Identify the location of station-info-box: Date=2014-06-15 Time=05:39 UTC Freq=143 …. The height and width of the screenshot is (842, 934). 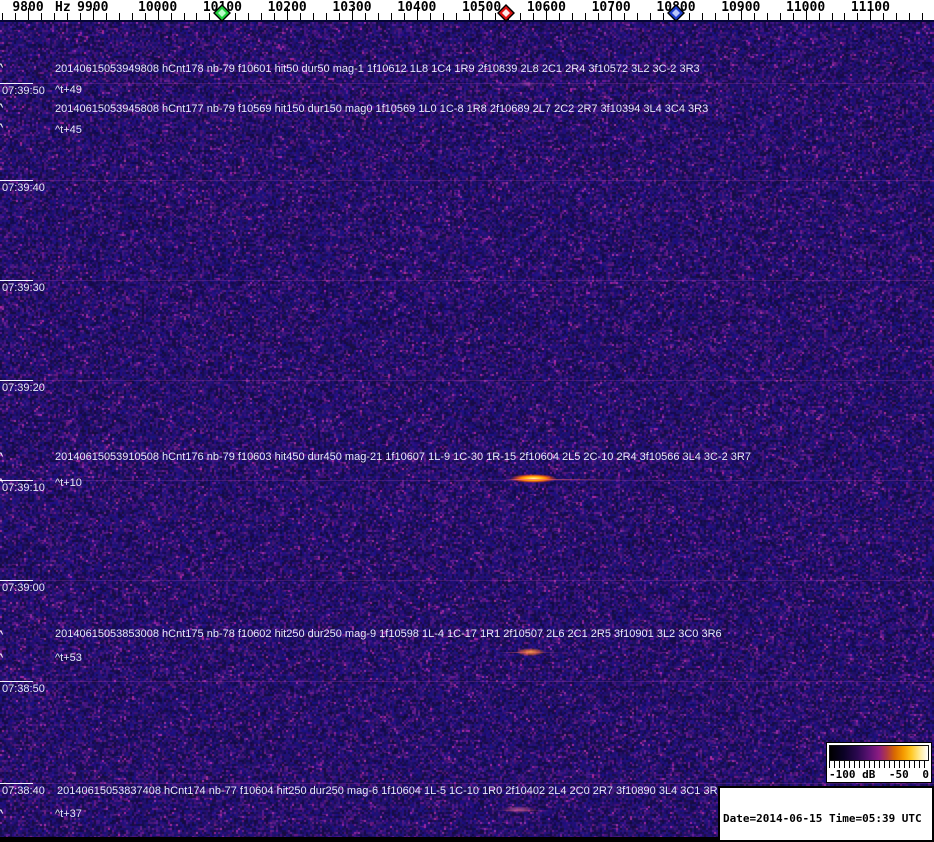
(826, 814).